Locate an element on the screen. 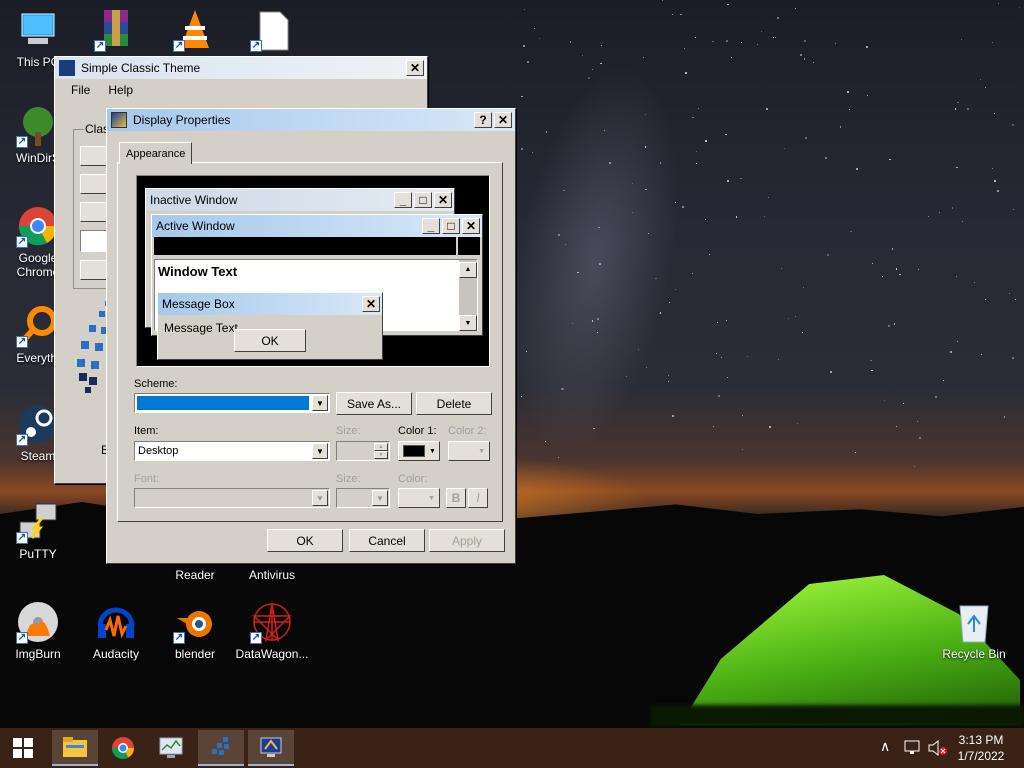  titlebar: Simple Classic Theme ✕ is located at coordinates (241, 68).